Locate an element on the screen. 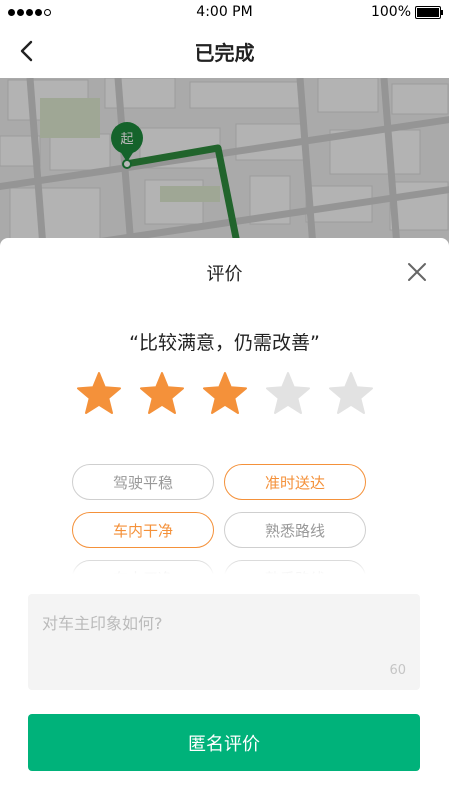 This screenshot has height=800, width=449. tag-chip: 驾驶平稳 is located at coordinates (143, 482).